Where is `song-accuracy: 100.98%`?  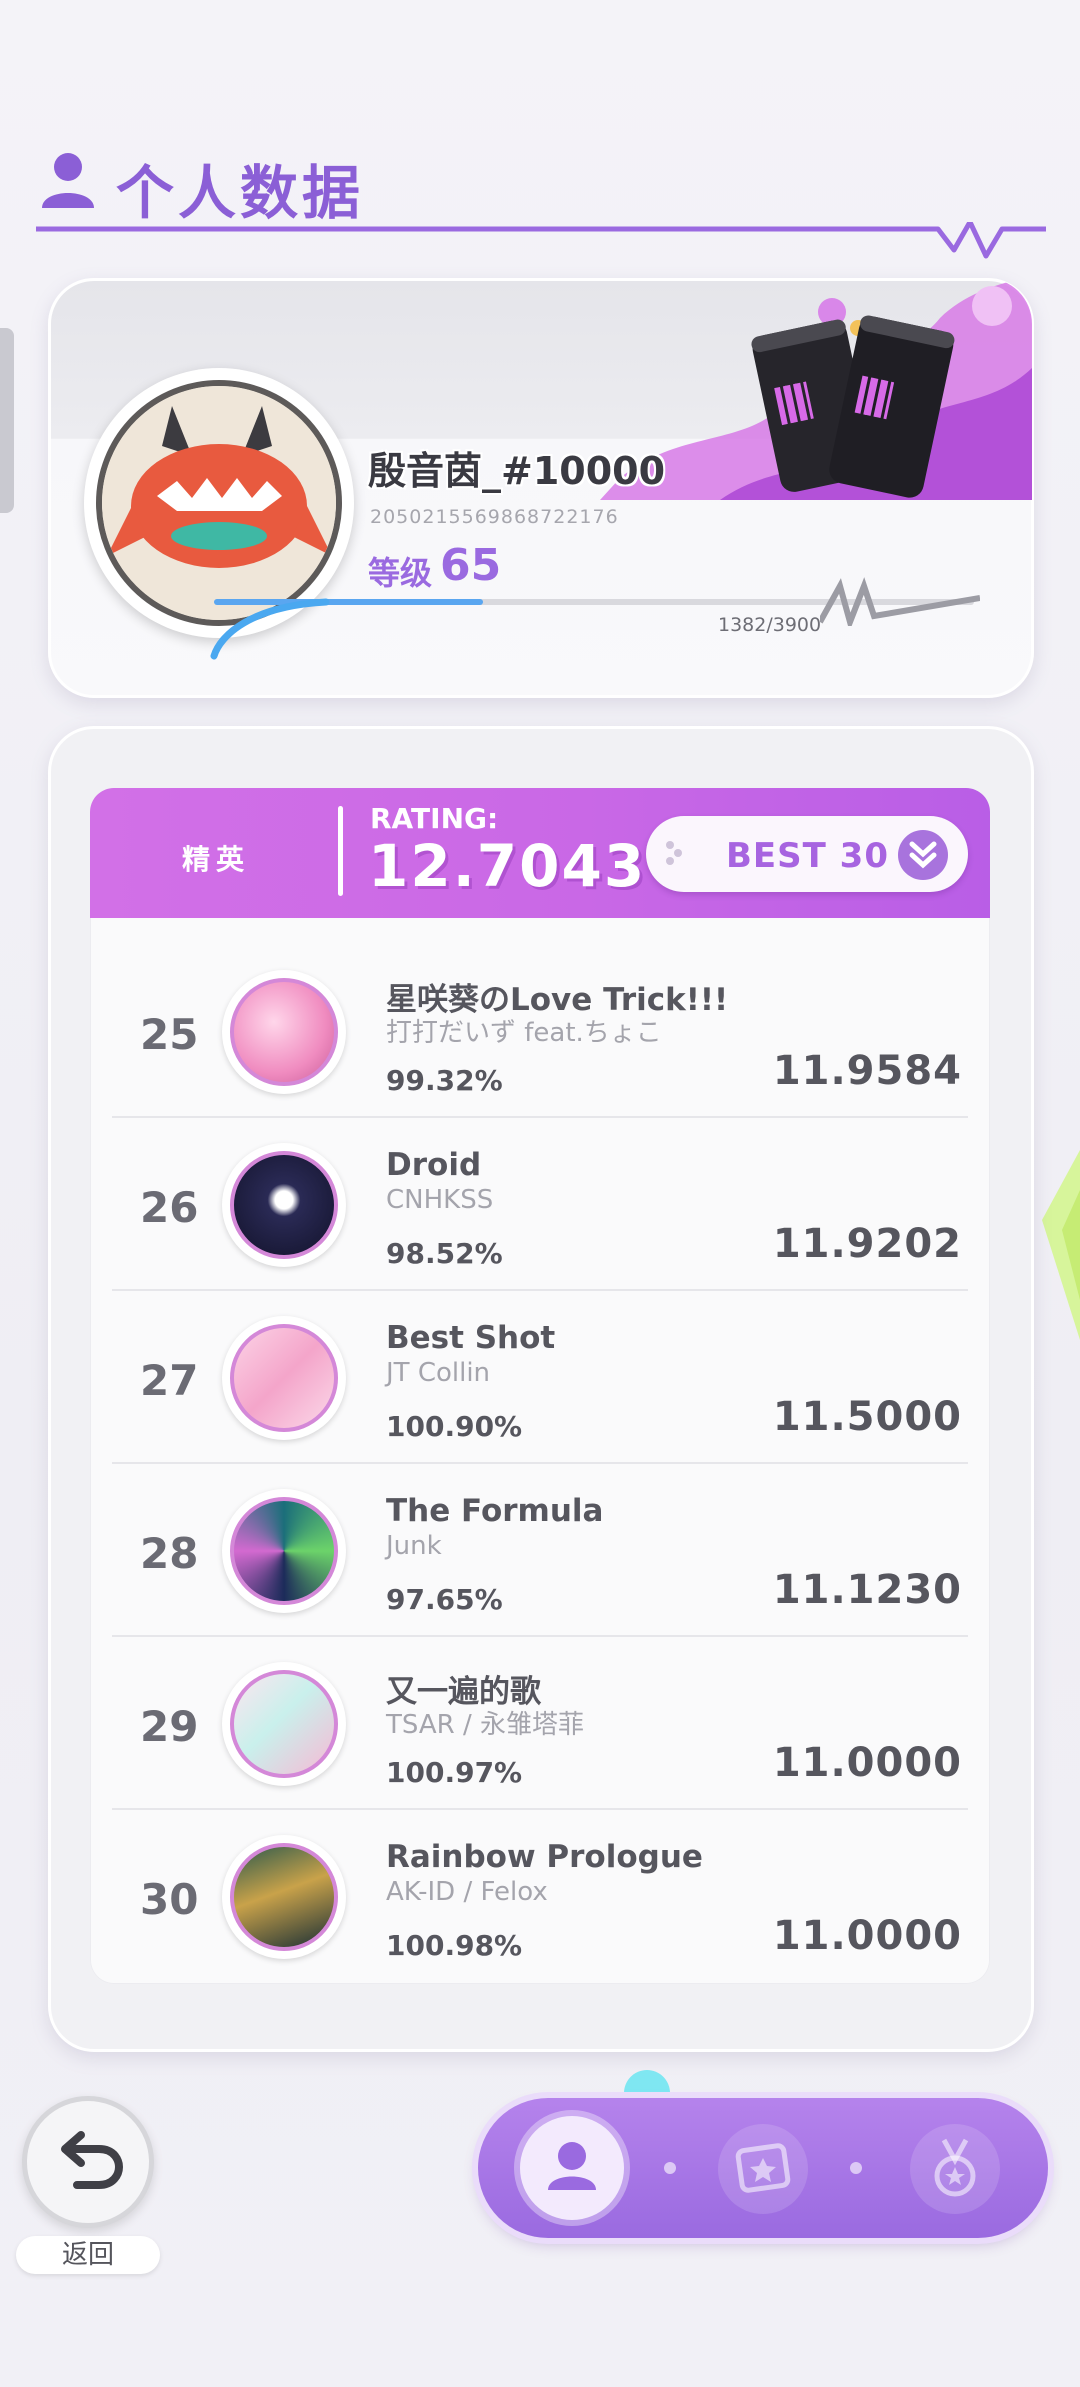 song-accuracy: 100.98% is located at coordinates (454, 1945).